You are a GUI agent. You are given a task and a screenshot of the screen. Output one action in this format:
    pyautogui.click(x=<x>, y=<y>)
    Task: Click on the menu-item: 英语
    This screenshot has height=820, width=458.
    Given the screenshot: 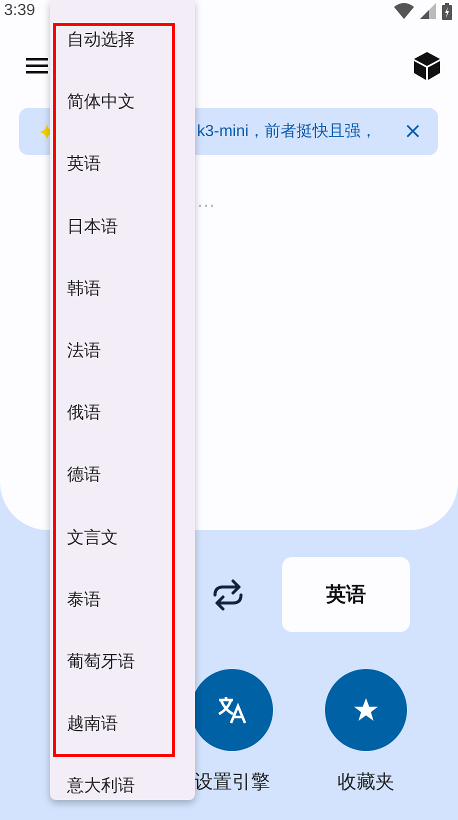 What is the action you would take?
    pyautogui.click(x=84, y=164)
    